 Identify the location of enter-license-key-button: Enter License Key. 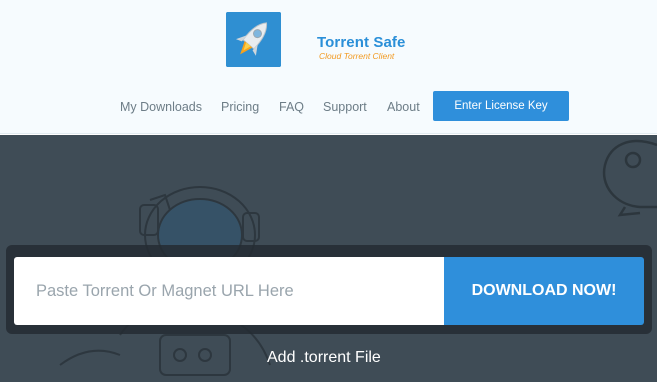
(501, 106).